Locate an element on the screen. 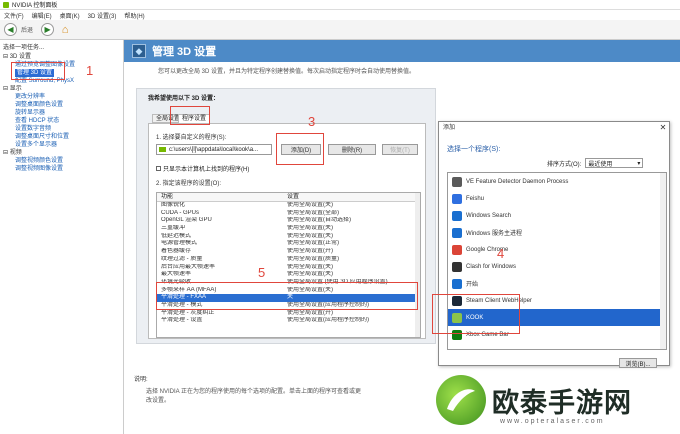 The image size is (680, 434). checkbox-box is located at coordinates (158, 168).